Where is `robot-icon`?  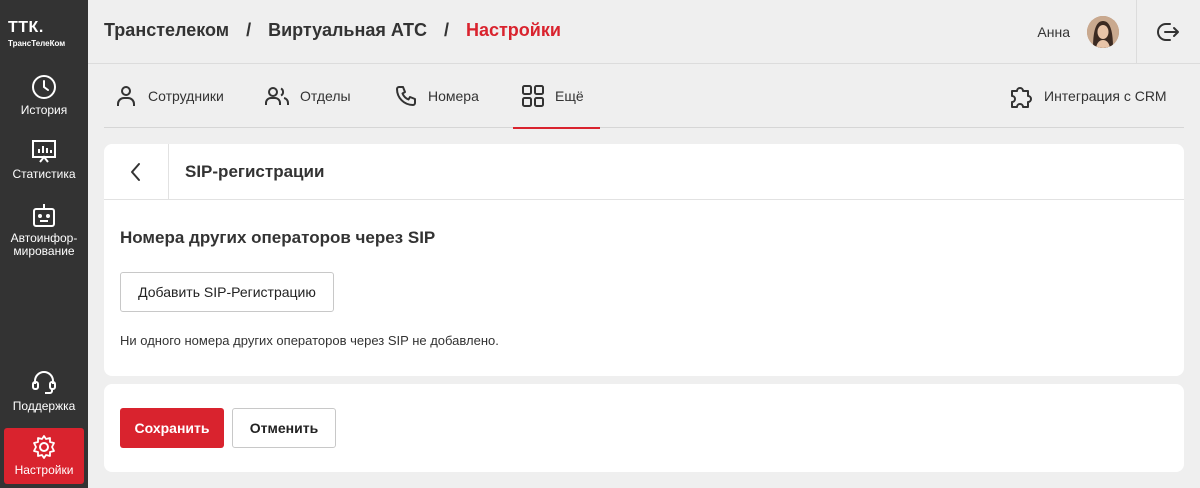 robot-icon is located at coordinates (44, 215).